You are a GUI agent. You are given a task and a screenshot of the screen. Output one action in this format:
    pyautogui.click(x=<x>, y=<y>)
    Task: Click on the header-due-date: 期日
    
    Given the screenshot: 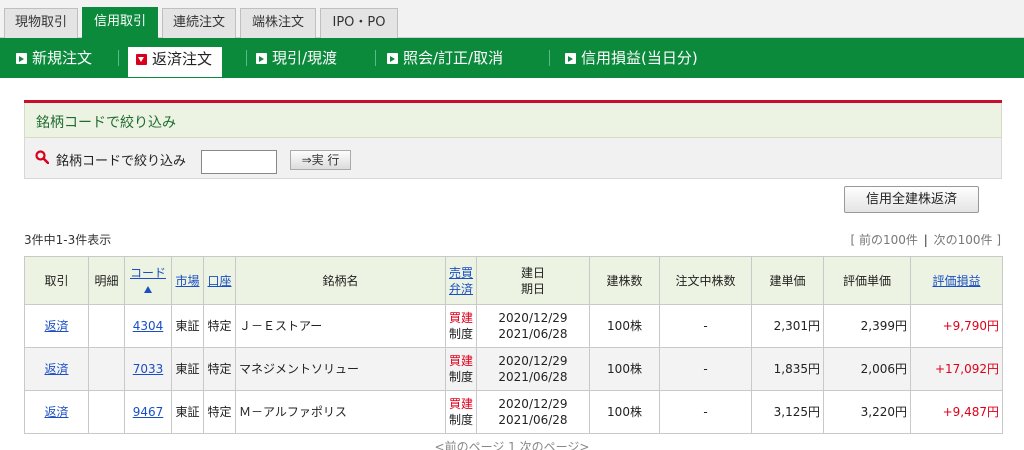 What is the action you would take?
    pyautogui.click(x=532, y=288)
    